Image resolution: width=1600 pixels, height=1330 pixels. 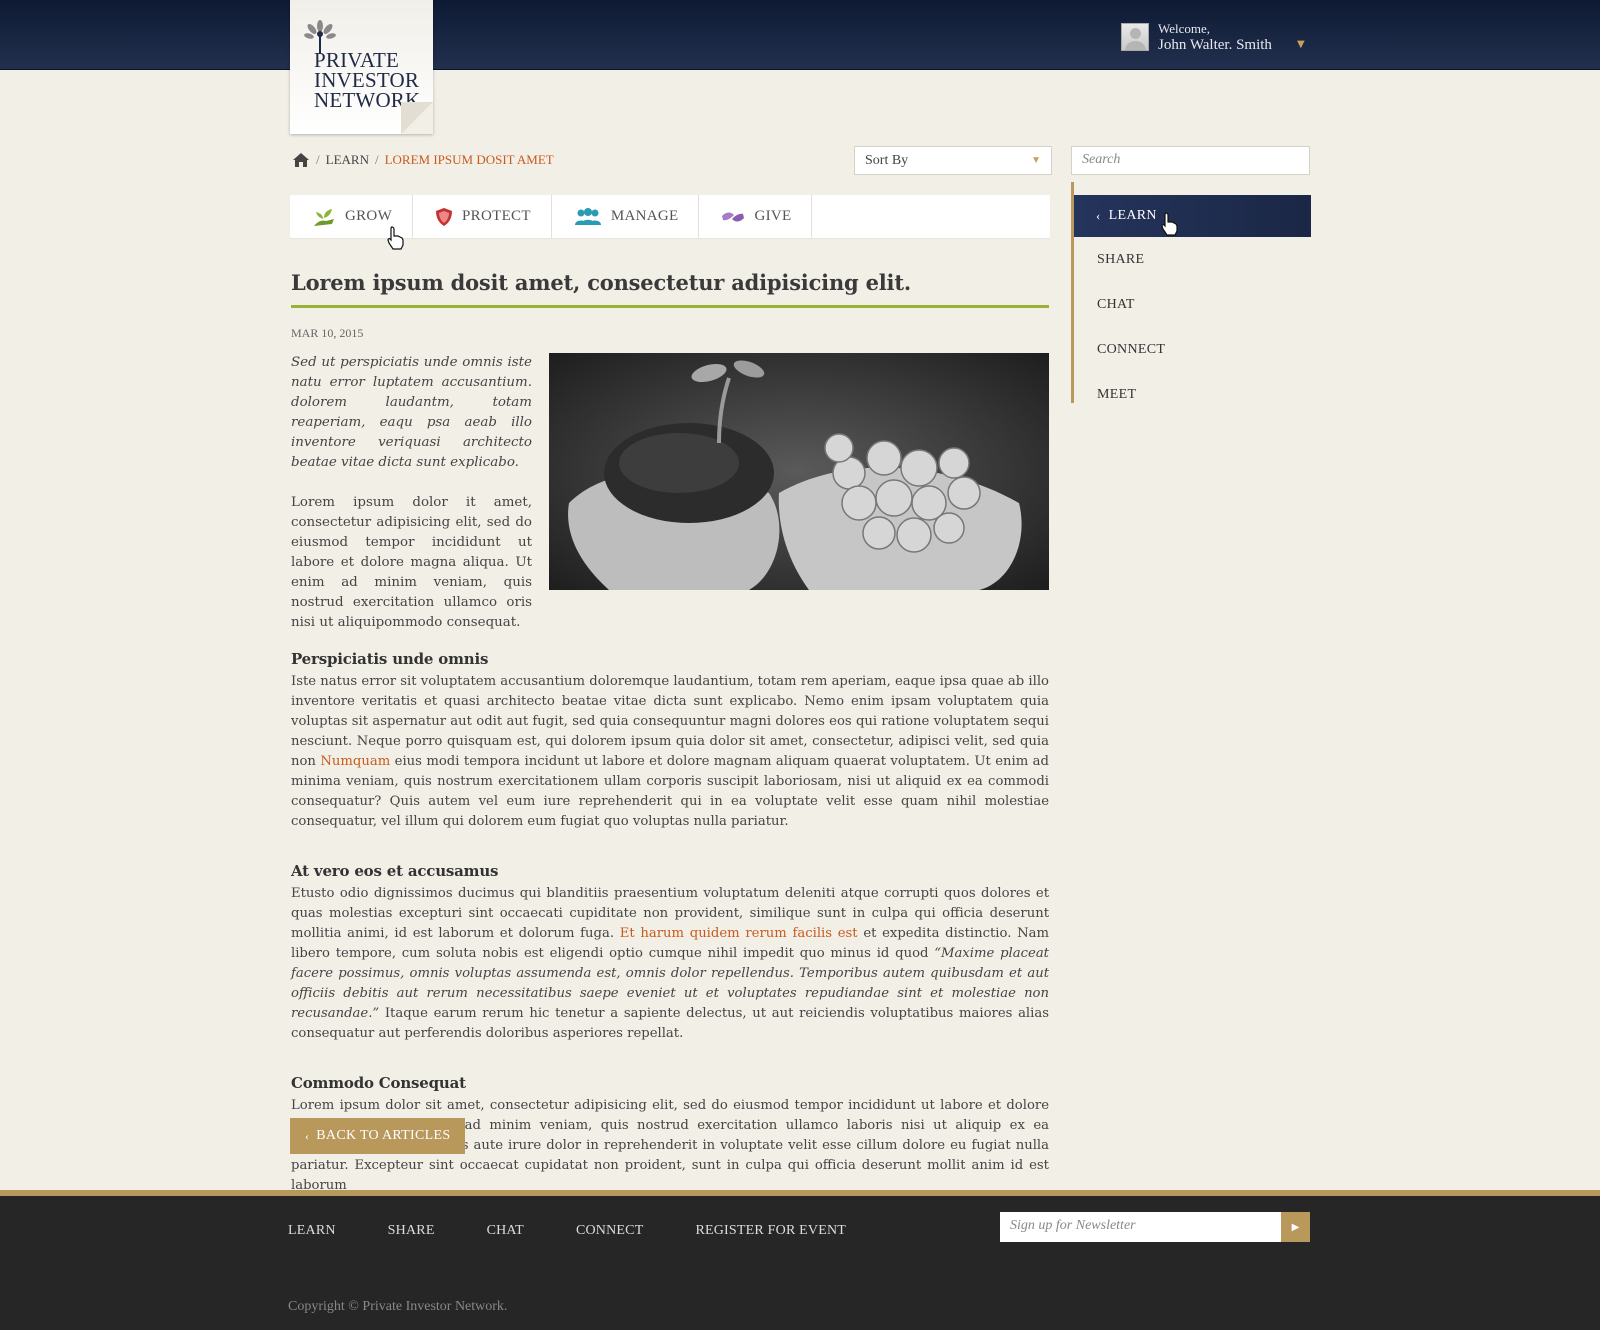 What do you see at coordinates (1192, 304) in the screenshot?
I see `sidebar-item-chat: CHAT` at bounding box center [1192, 304].